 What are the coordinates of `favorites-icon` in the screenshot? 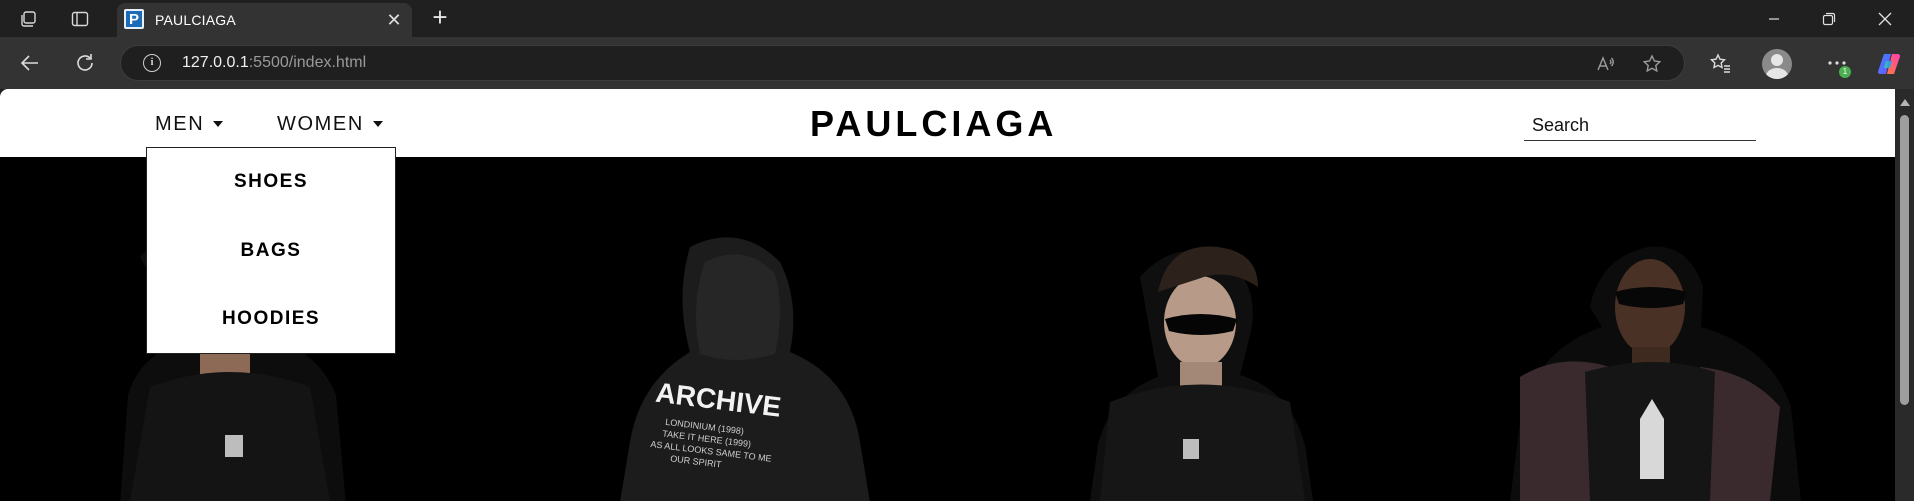 It's located at (1720, 63).